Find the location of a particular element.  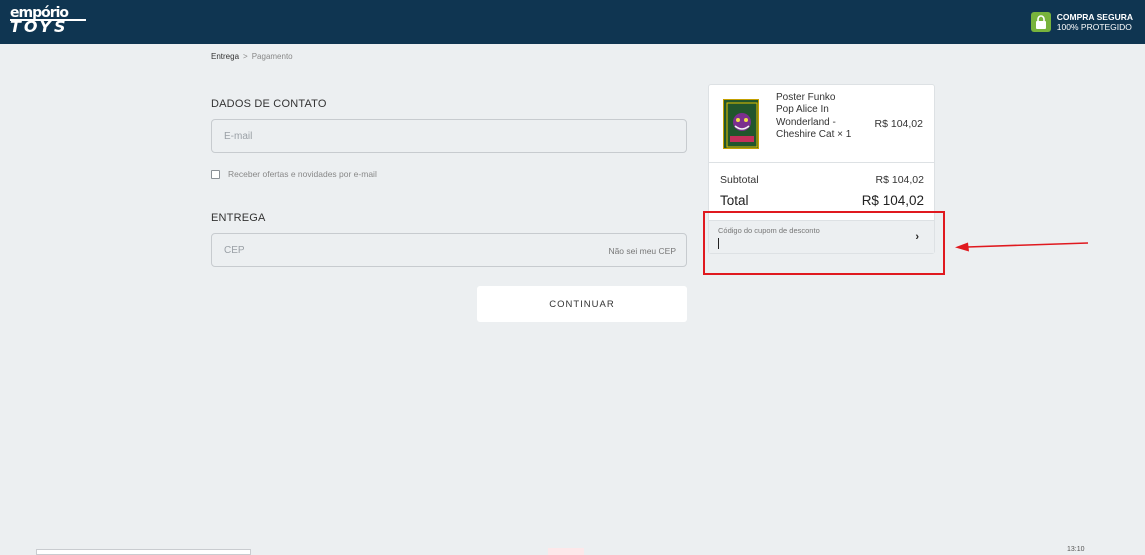

email-field: E-mail is located at coordinates (449, 136).